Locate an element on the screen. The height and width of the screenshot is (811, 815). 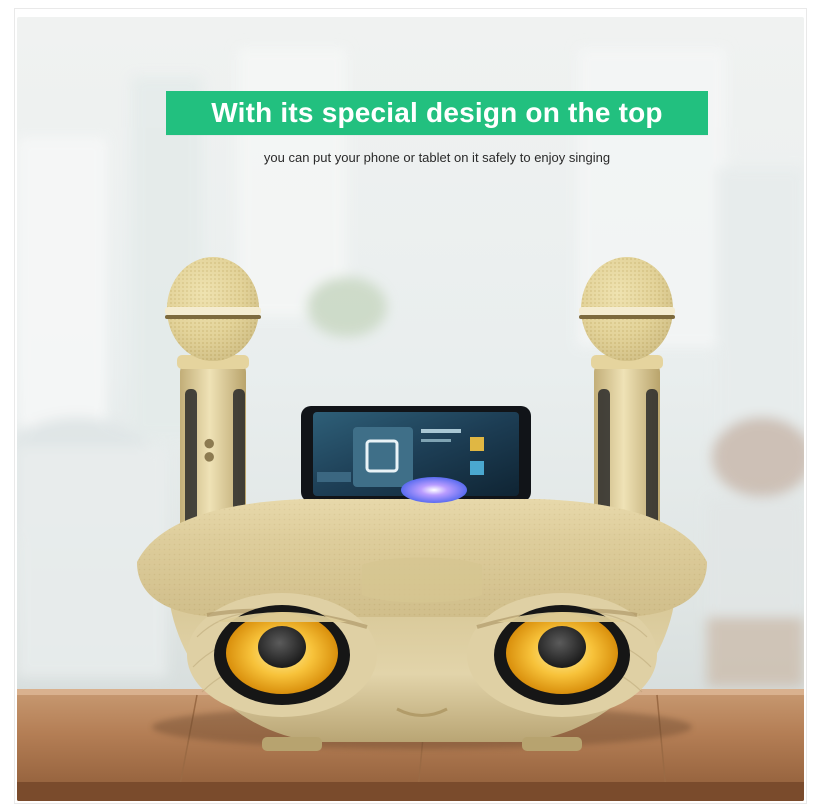
headline-text: With its special design on the top is located at coordinates (437, 112).